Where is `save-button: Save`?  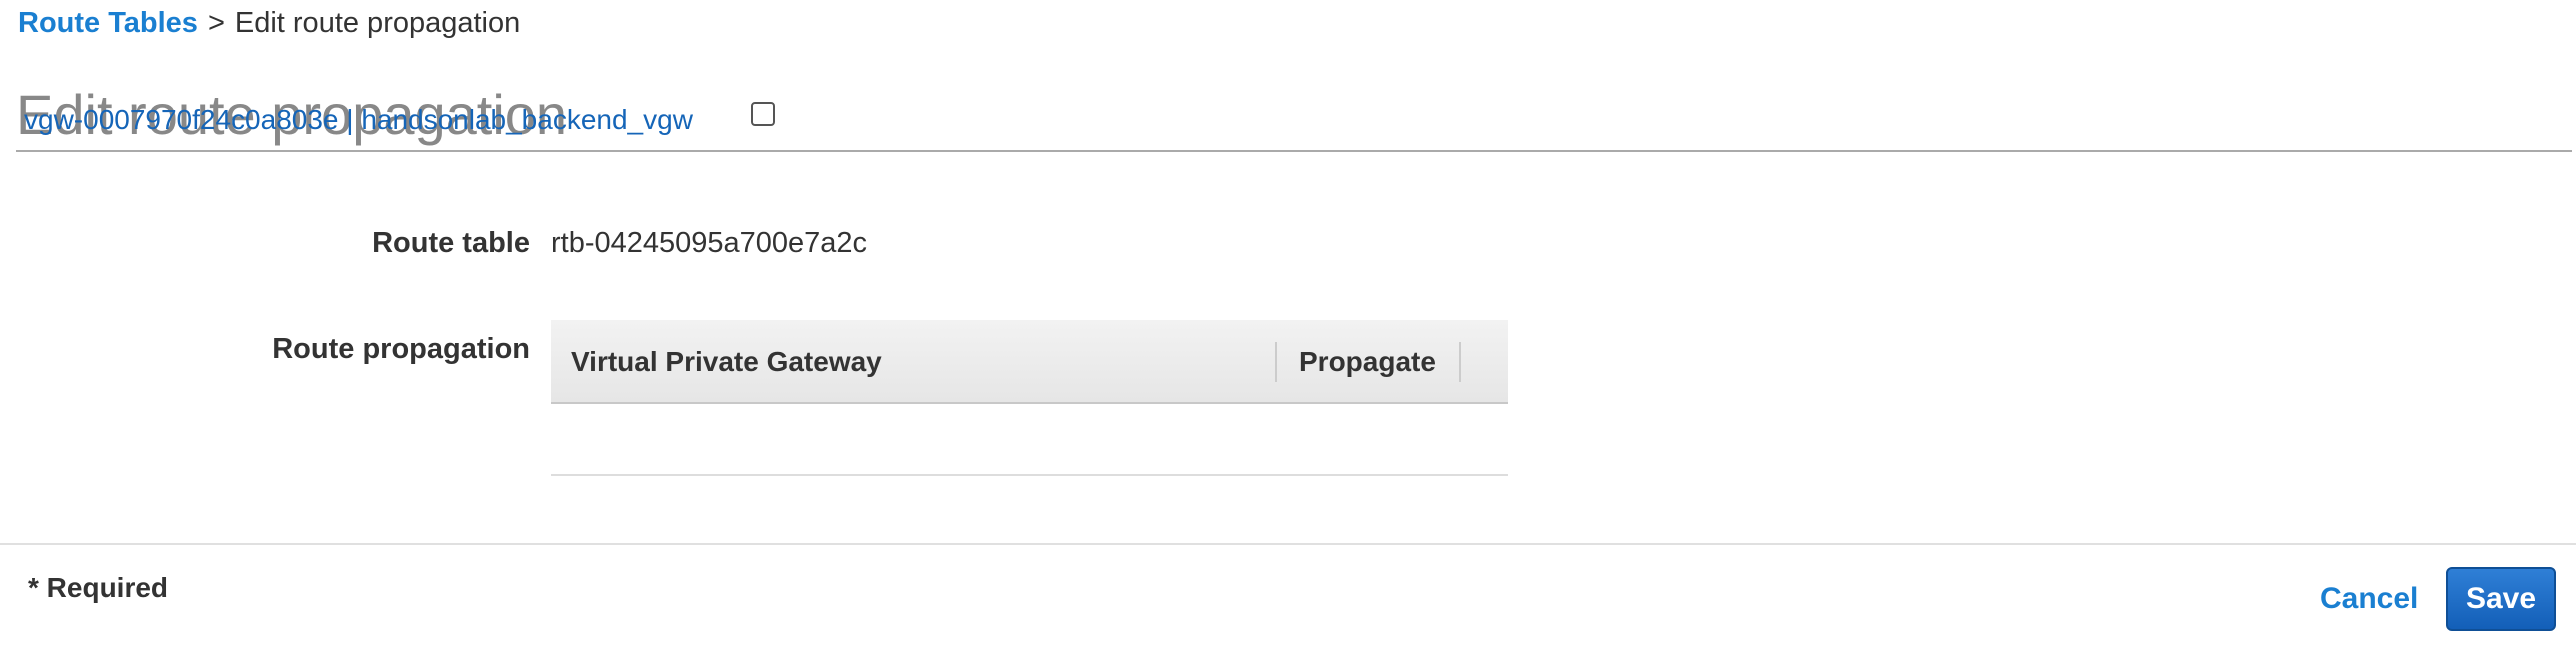 save-button: Save is located at coordinates (2501, 599).